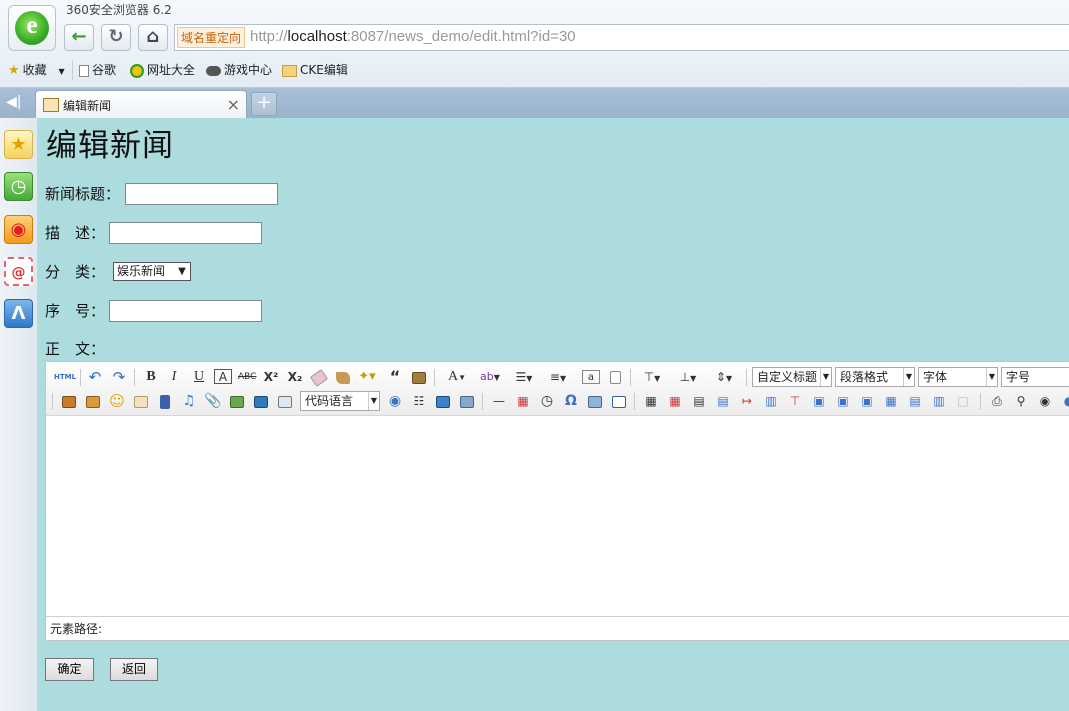 This screenshot has width=1069, height=711. I want to click on subscript-icon: X₂, so click(295, 377).